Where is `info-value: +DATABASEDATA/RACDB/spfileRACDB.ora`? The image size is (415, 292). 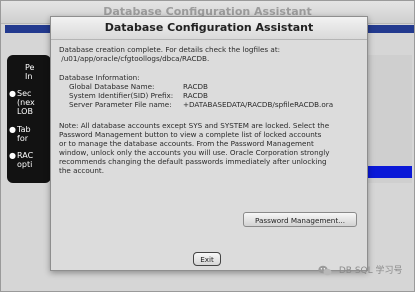 info-value: +DATABASEDATA/RACDB/spfileRACDB.ora is located at coordinates (258, 104).